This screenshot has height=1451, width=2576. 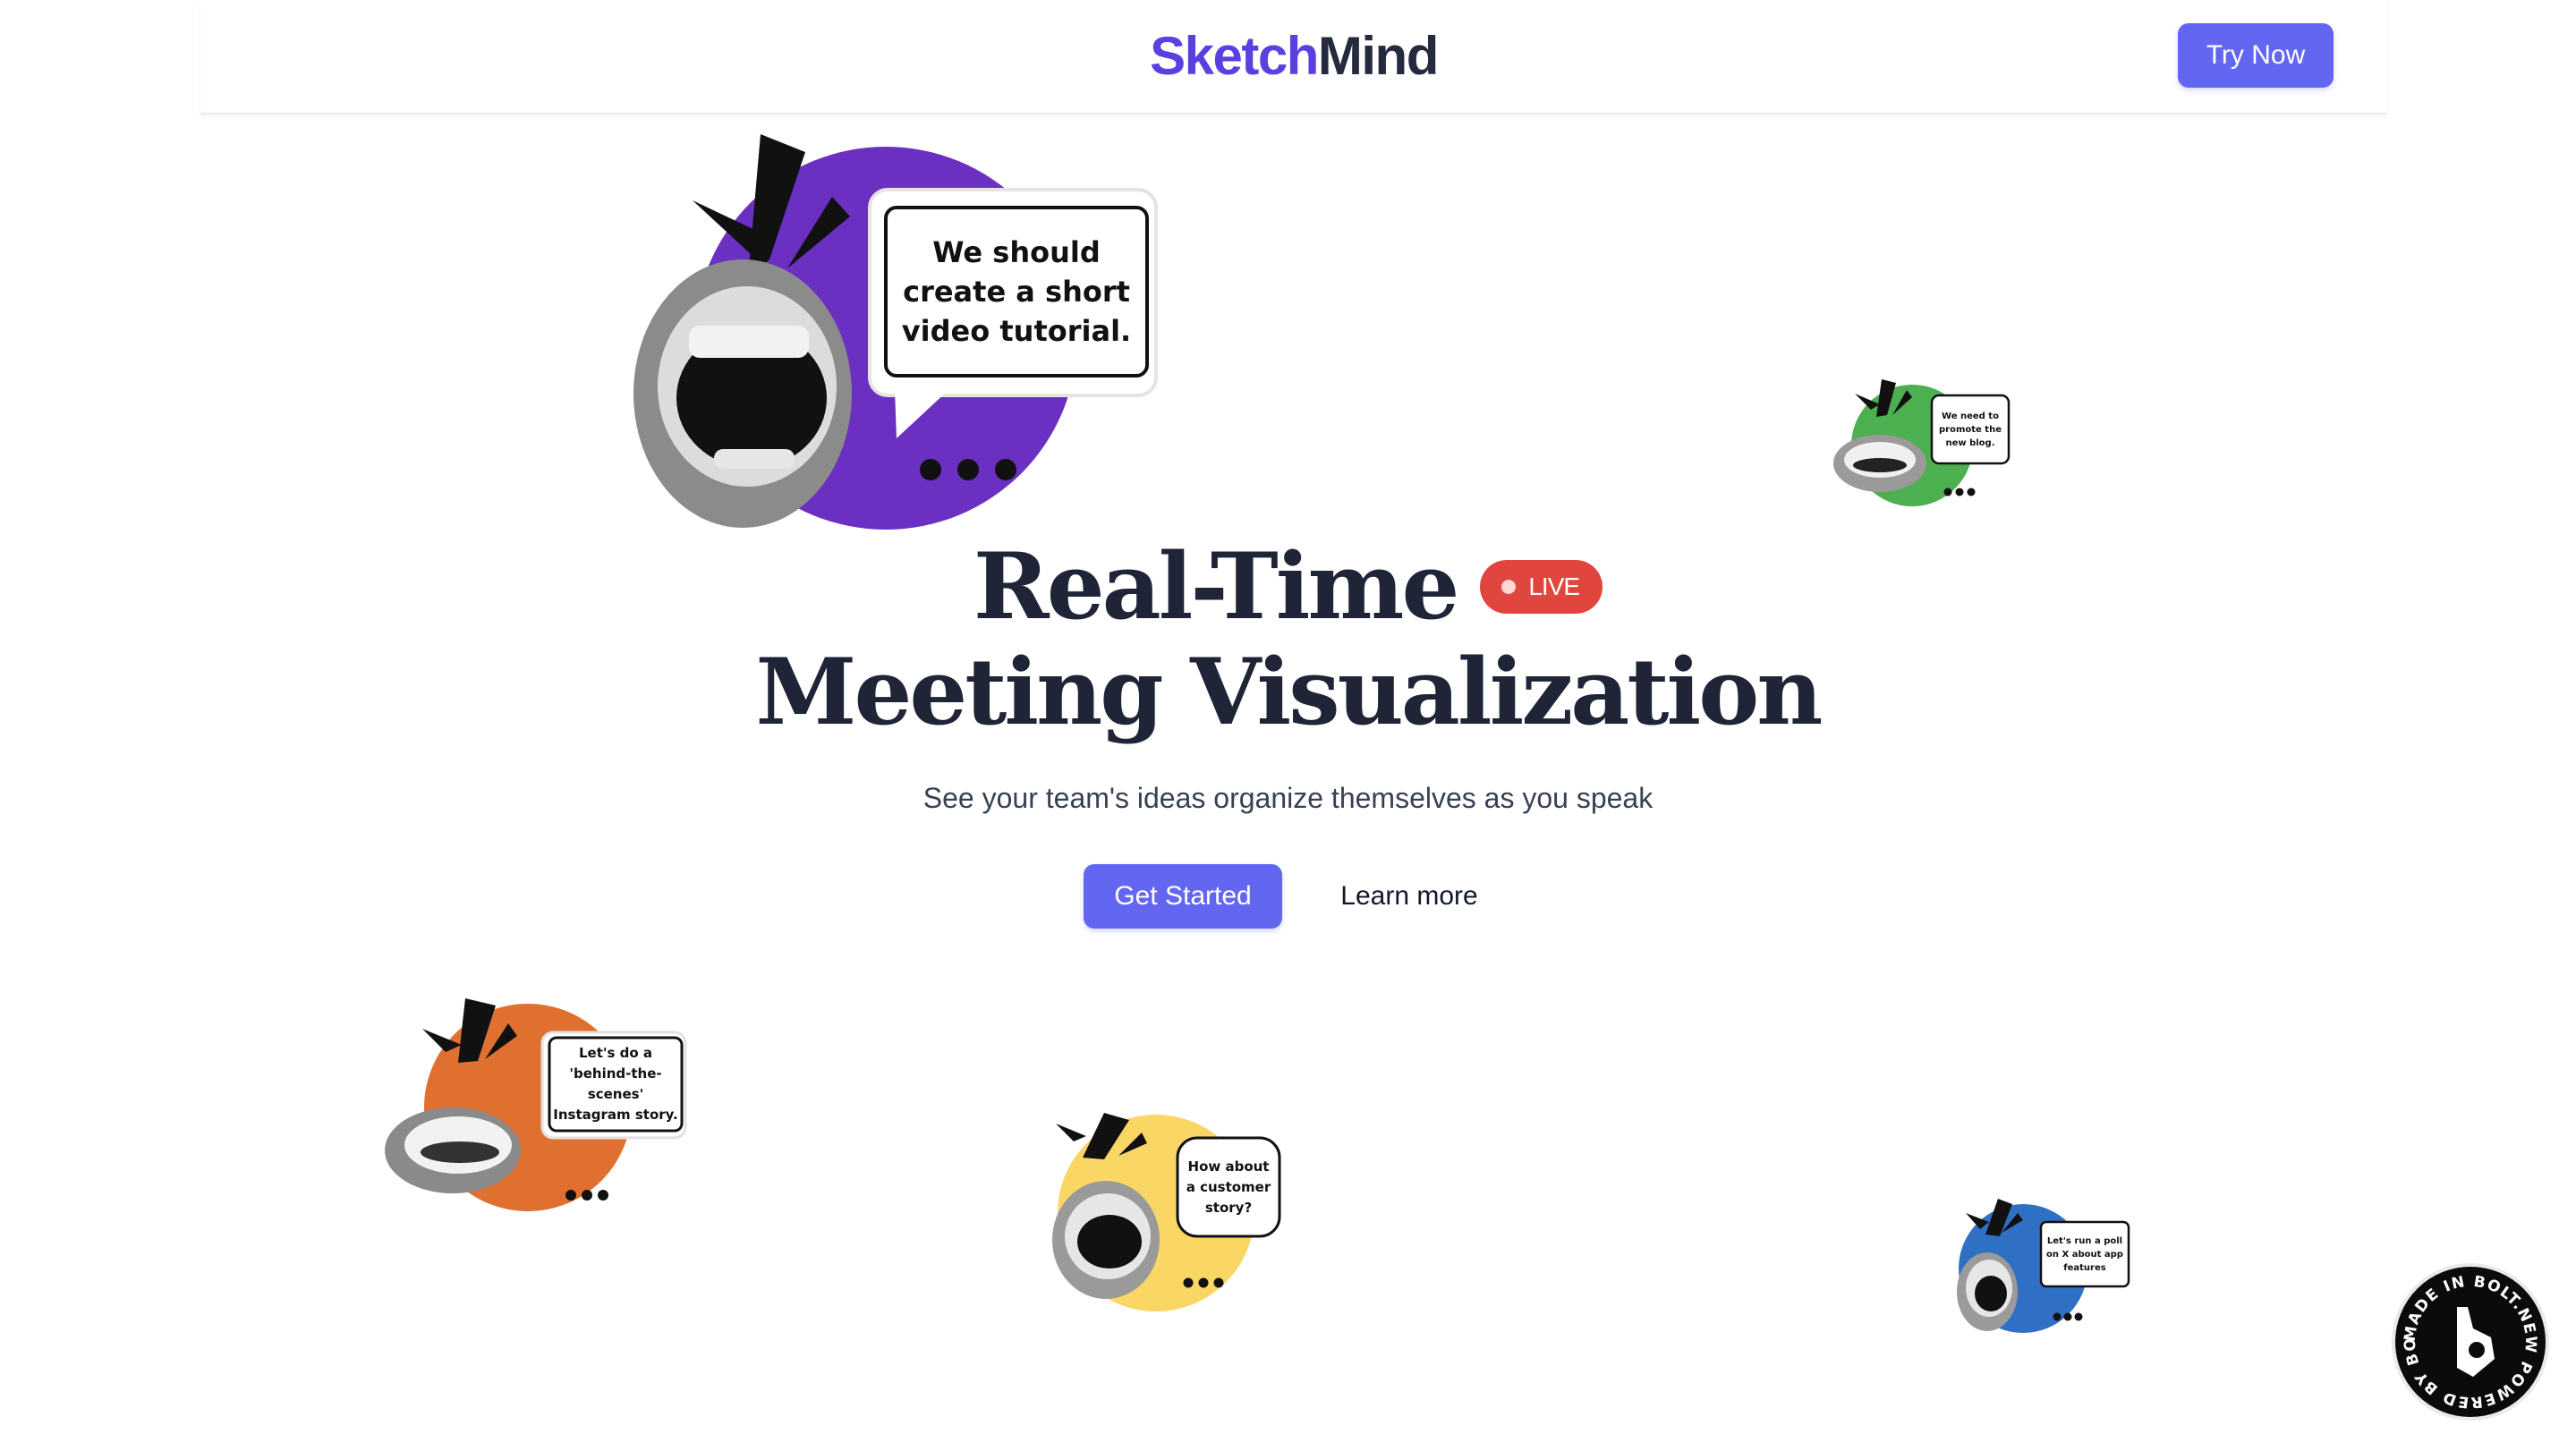 I want to click on bolt-logo-icon: MADE IN BOLT.NEW POWERED BY BOLT.NEW, so click(x=2465, y=1335).